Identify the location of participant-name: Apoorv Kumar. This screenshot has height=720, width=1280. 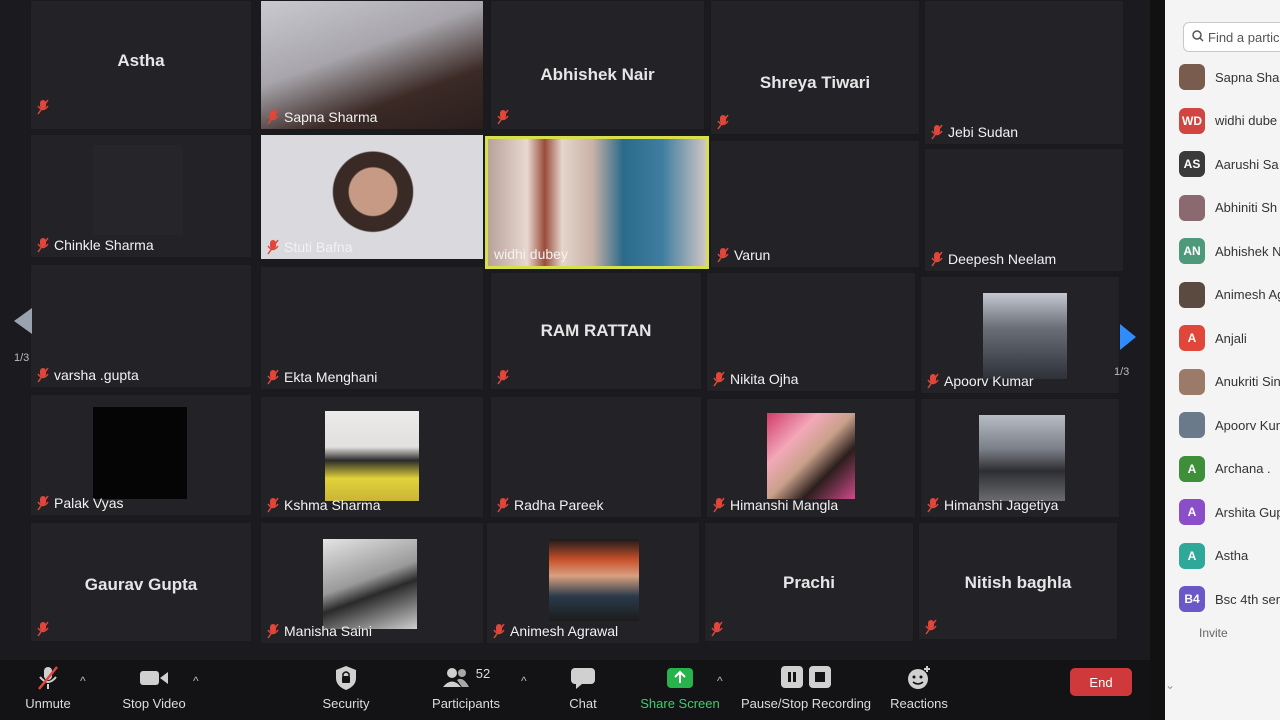
(989, 381).